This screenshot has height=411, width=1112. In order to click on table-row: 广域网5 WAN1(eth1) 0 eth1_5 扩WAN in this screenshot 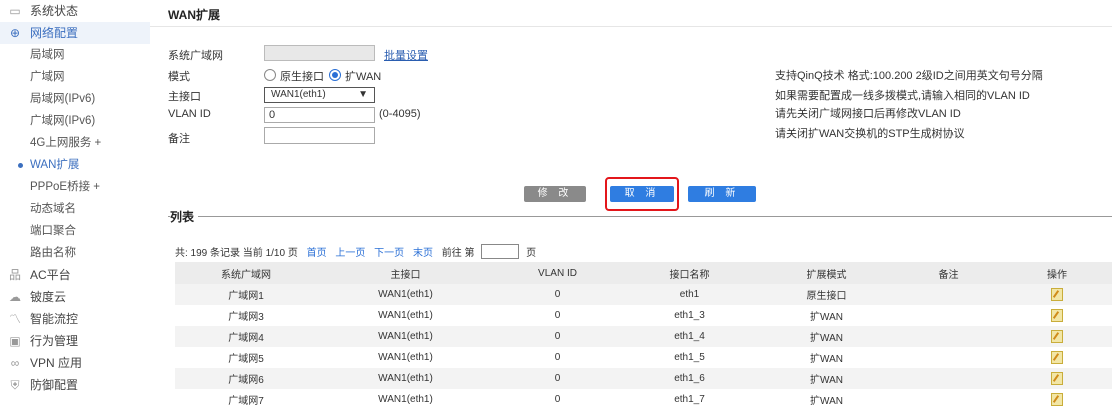, I will do `click(643, 357)`.